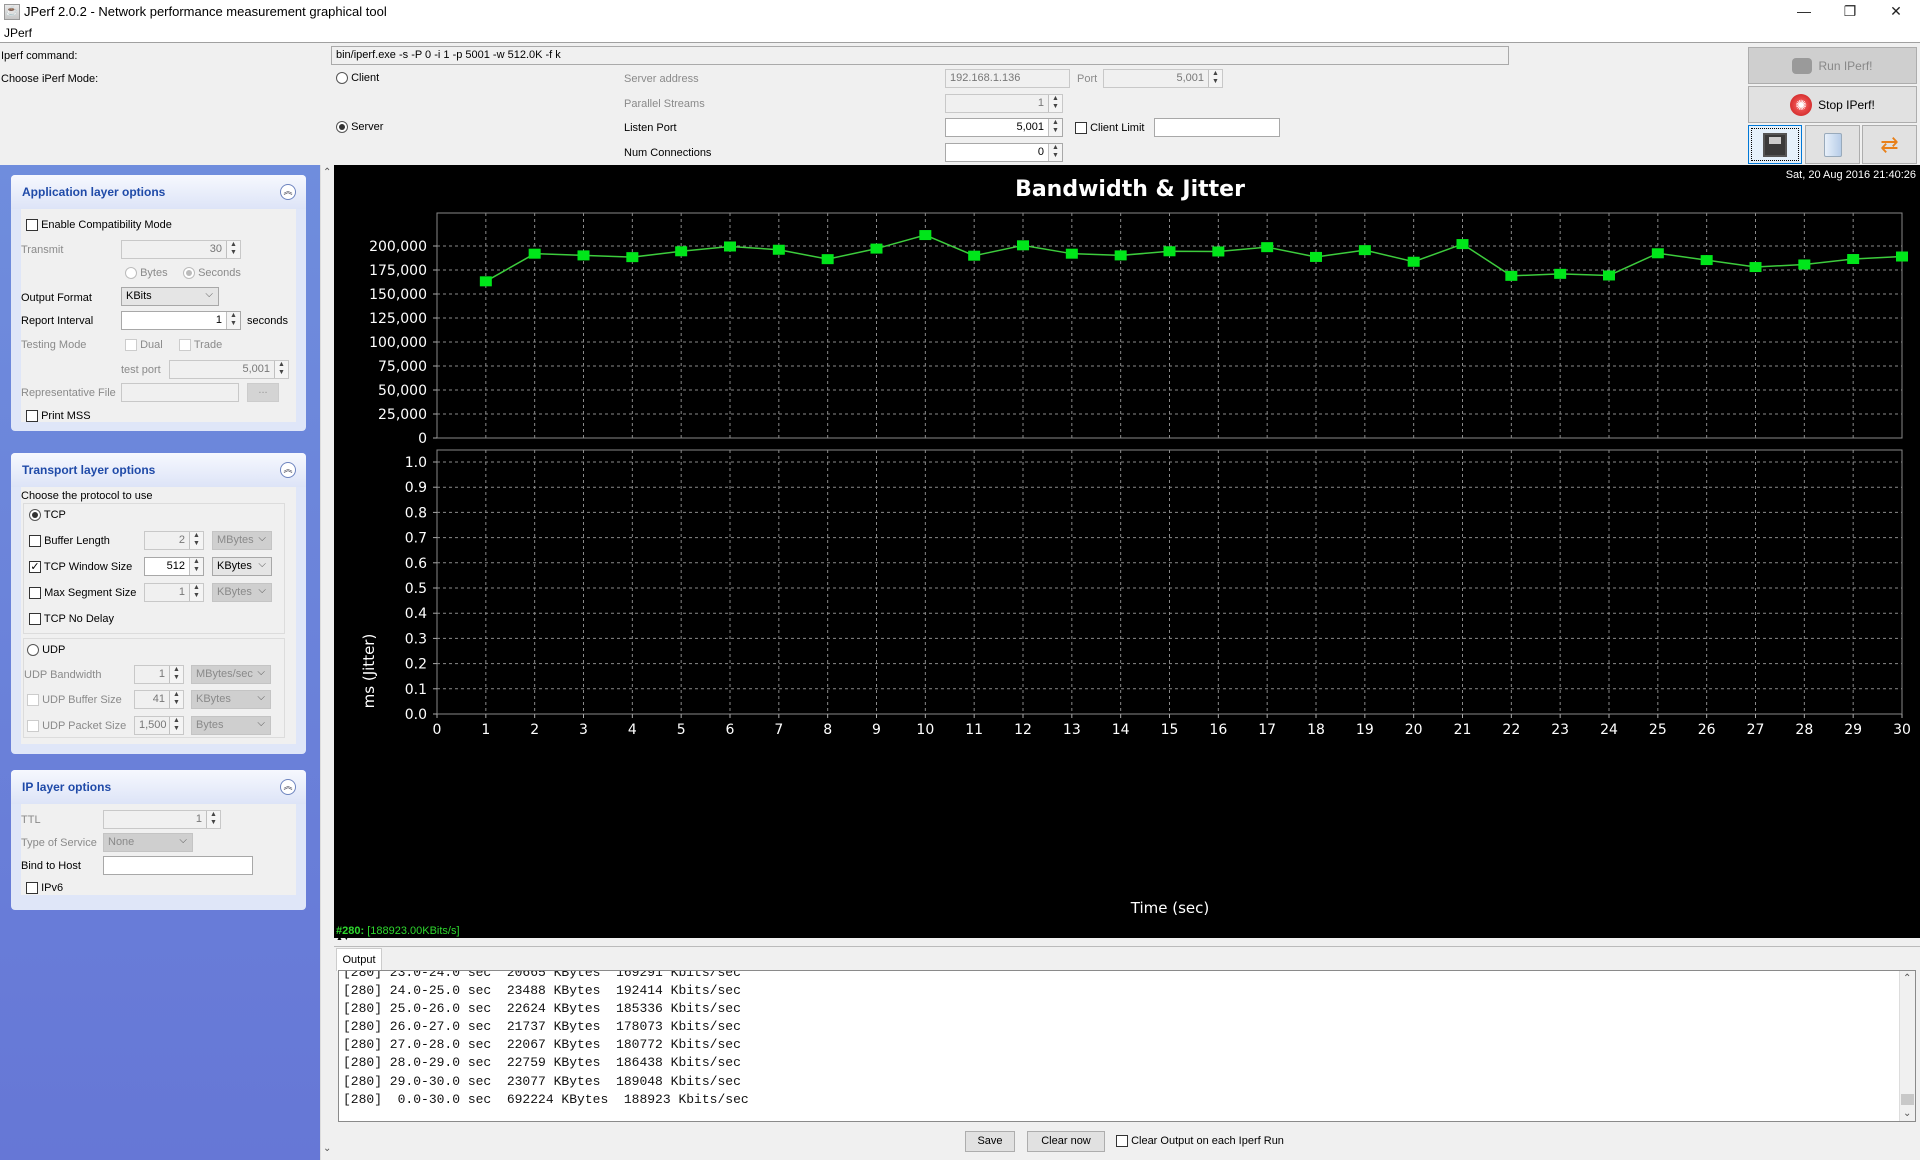  Describe the element at coordinates (231, 725) in the screenshot. I see `udp-packet-unit-select: Bytes ⌵` at that location.